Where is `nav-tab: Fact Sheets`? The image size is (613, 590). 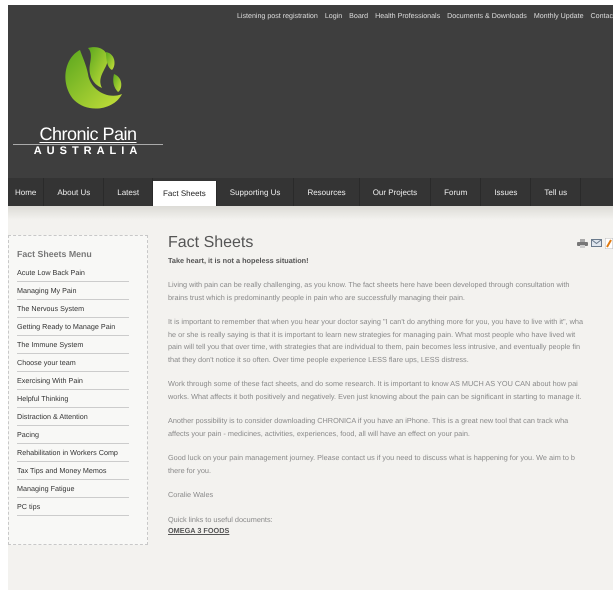 nav-tab: Fact Sheets is located at coordinates (185, 193).